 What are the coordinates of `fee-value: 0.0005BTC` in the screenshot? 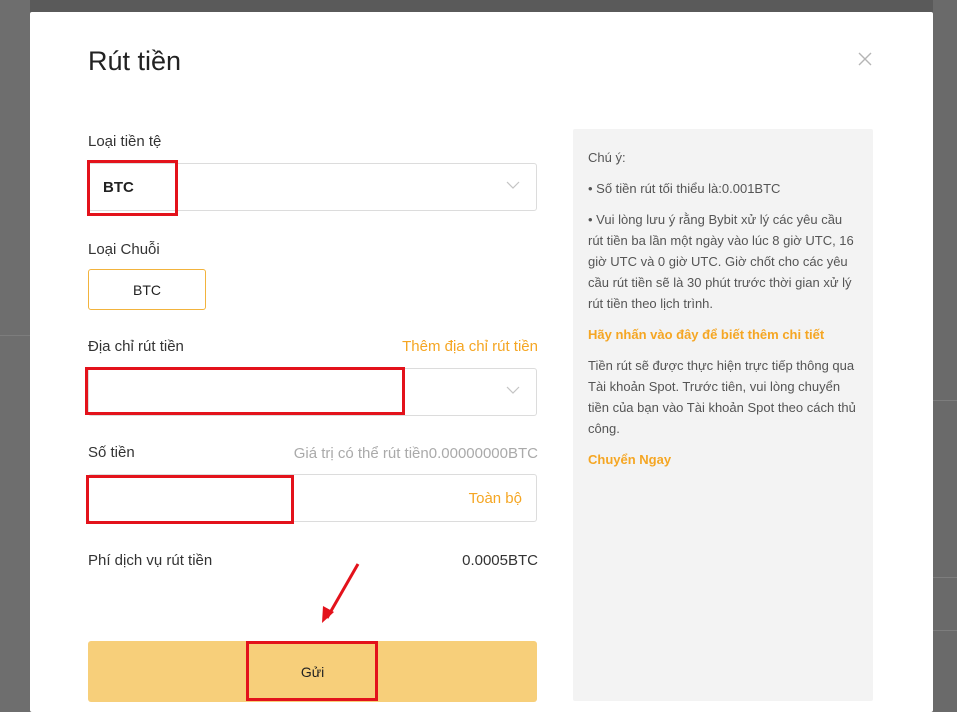 It's located at (500, 560).